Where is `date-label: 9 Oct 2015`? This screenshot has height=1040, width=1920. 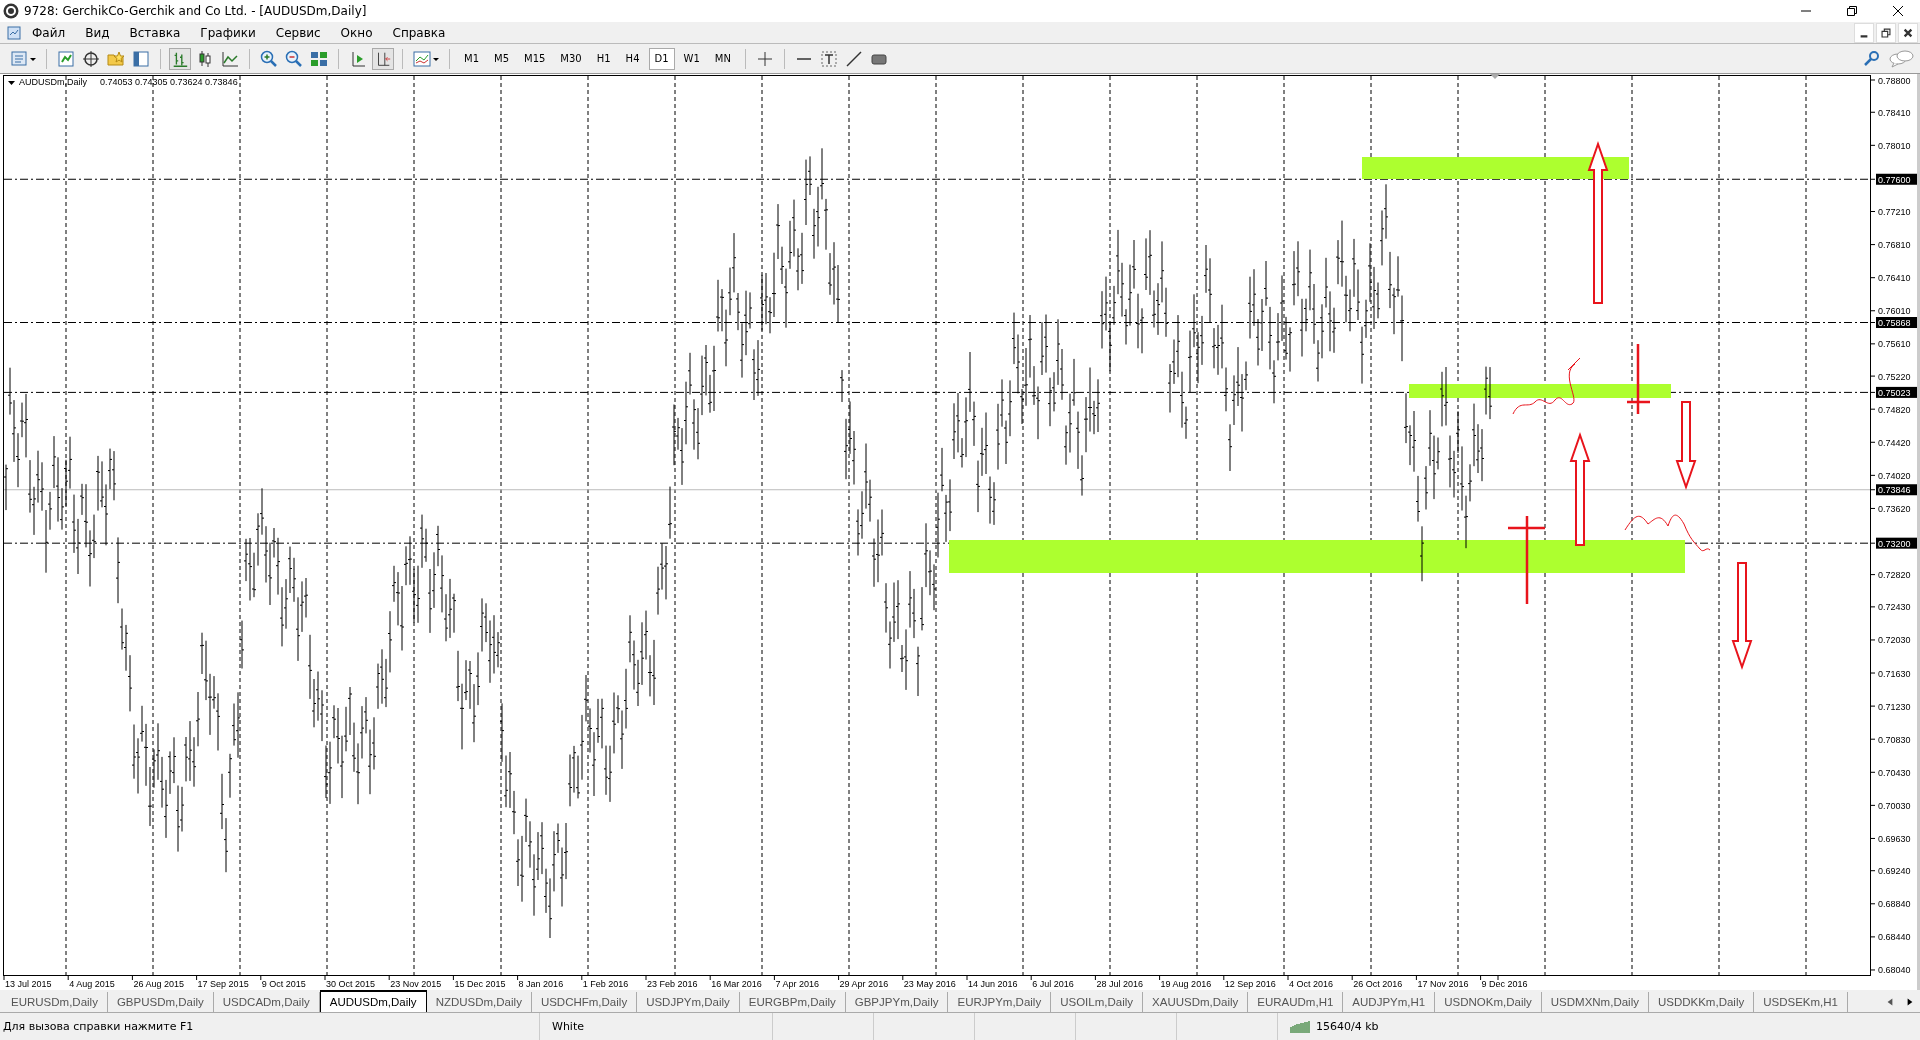
date-label: 9 Oct 2015 is located at coordinates (283, 984).